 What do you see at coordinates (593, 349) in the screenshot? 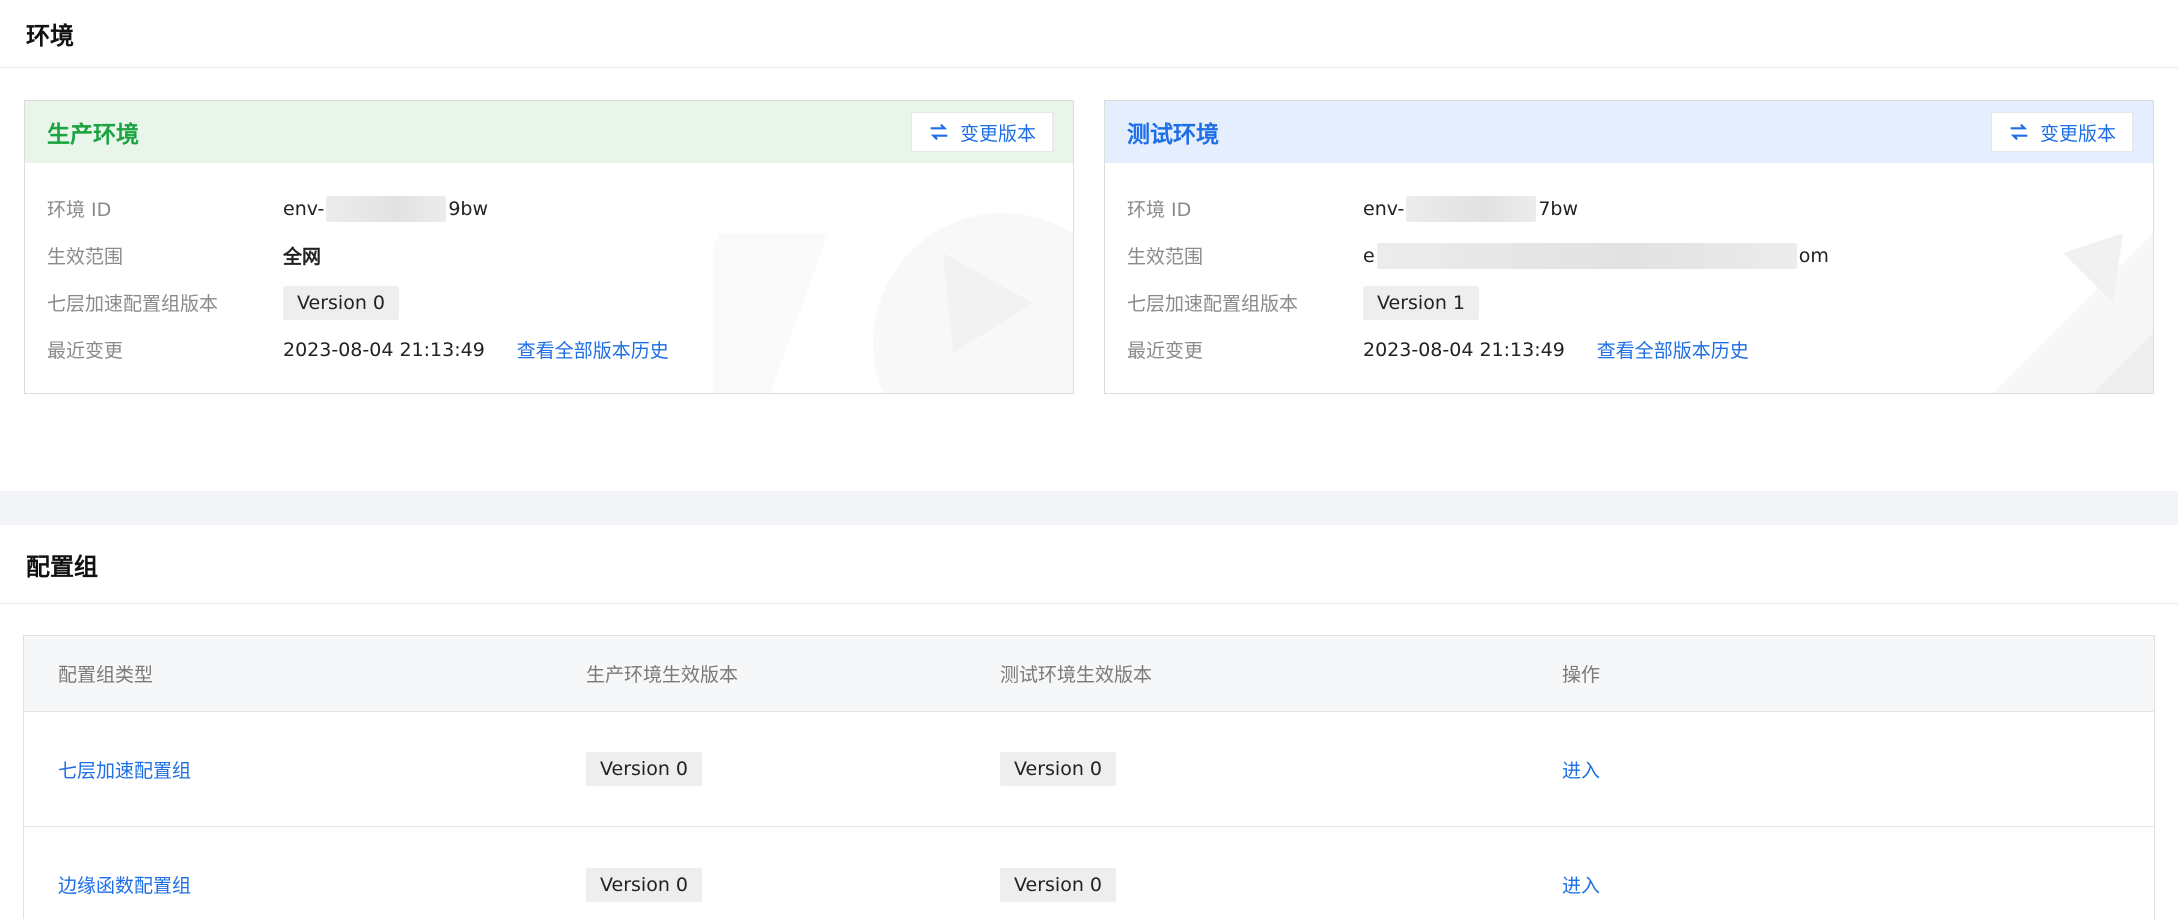
I see `production-version-history-link: 查看全部版本历史` at bounding box center [593, 349].